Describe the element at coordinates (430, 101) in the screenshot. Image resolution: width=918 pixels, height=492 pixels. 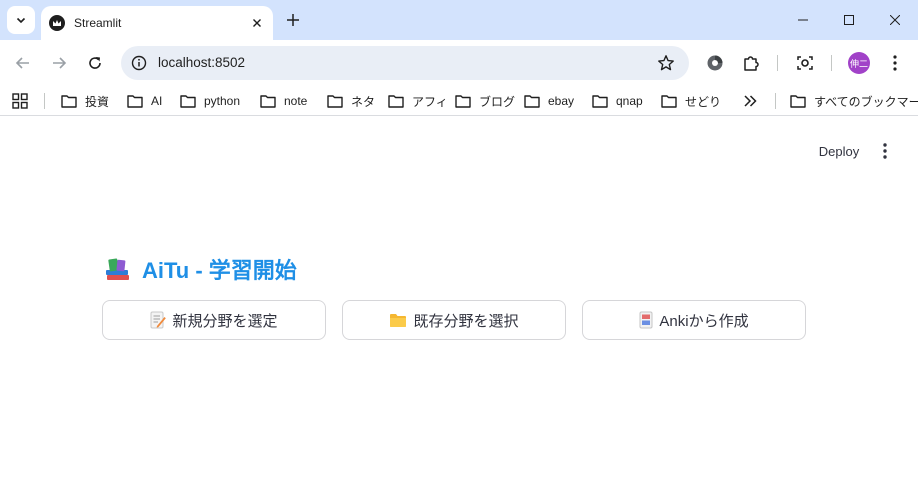
I see `bookmark-label: アフィ` at that location.